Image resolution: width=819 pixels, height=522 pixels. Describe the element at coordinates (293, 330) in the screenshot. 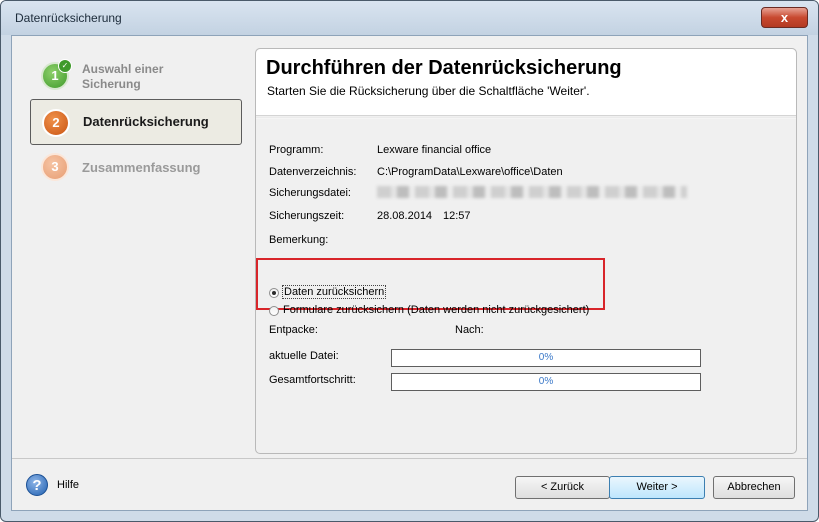

I see `unpack-label: Entpacke:` at that location.